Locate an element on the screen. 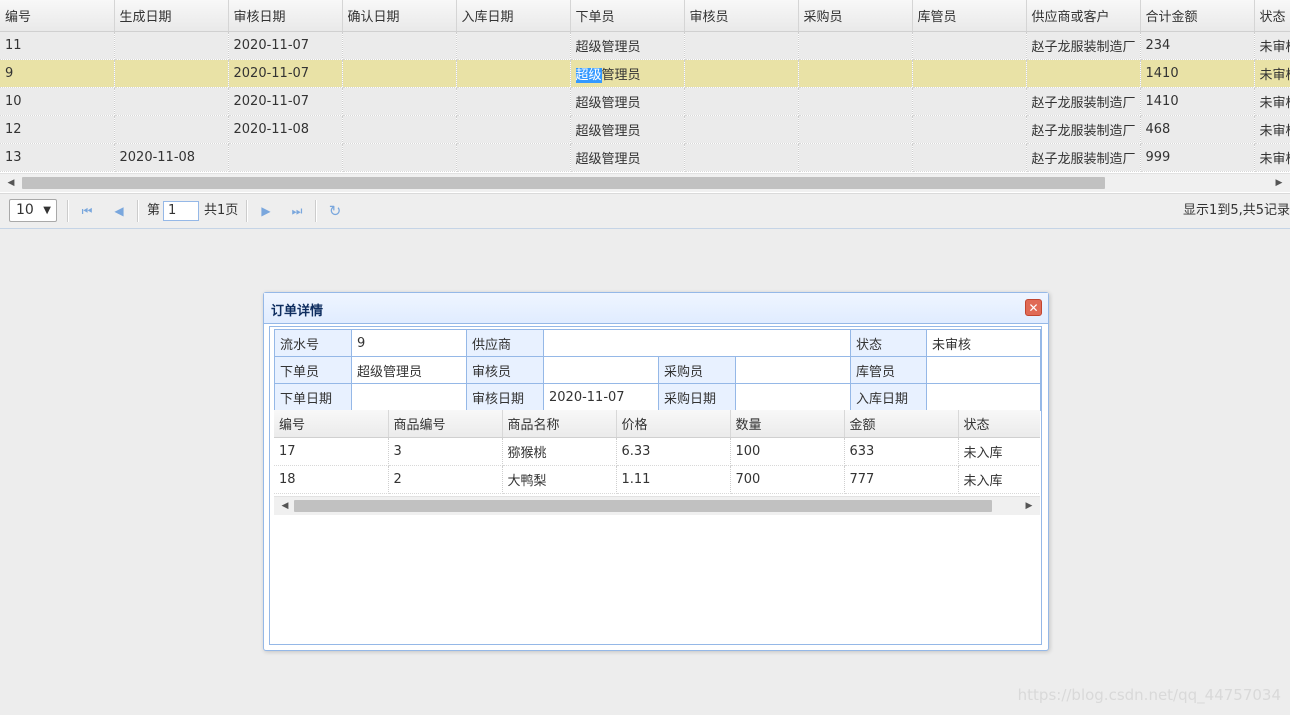 This screenshot has width=1290, height=715. cell-item-id: 17 is located at coordinates (331, 451).